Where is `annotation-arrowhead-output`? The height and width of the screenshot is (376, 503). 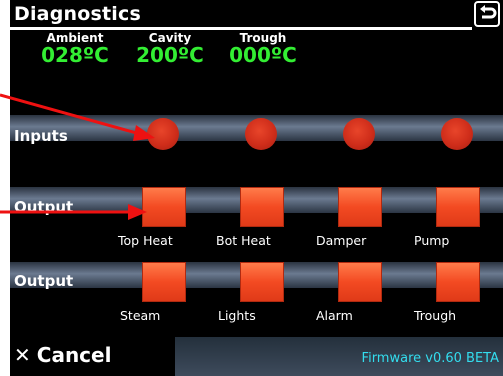 annotation-arrowhead-output is located at coordinates (137, 212).